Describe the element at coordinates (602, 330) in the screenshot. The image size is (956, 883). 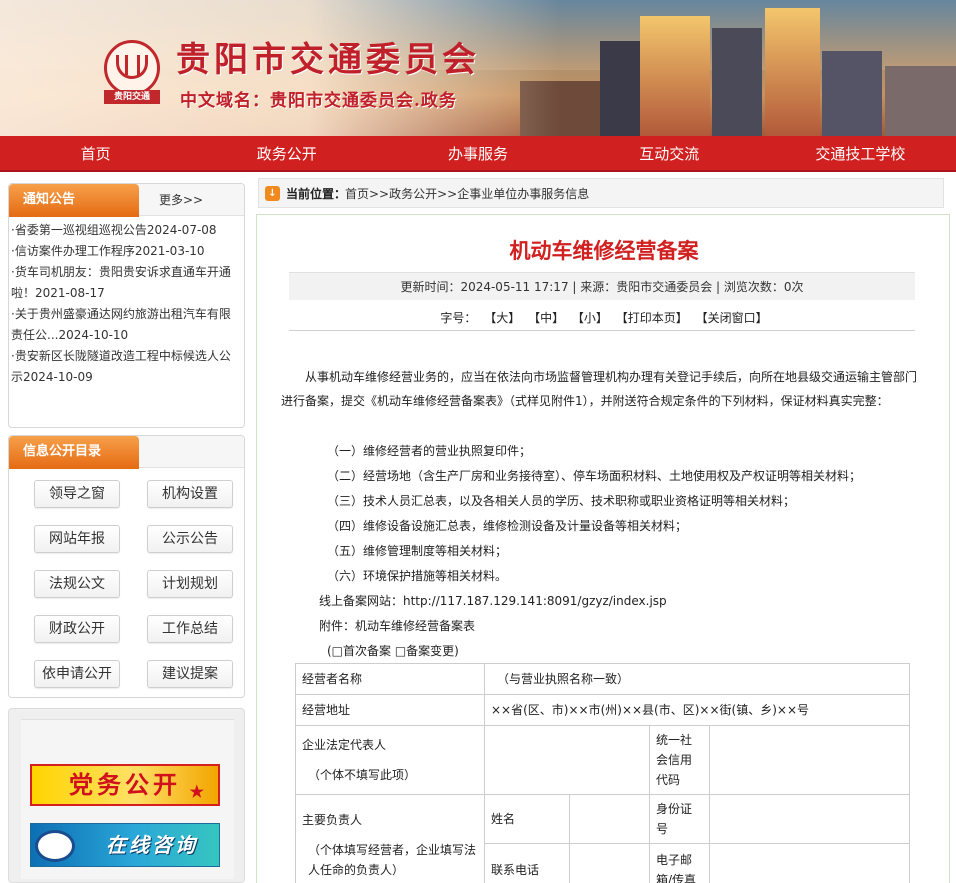
I see `divider` at that location.